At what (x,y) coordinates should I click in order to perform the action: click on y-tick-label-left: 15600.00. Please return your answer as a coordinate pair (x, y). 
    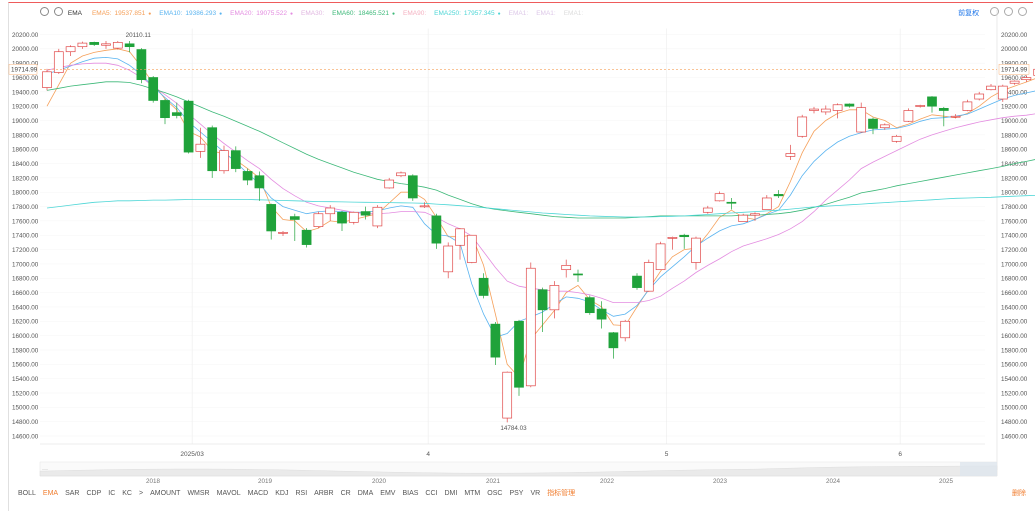
    Looking at the image, I should click on (25, 365).